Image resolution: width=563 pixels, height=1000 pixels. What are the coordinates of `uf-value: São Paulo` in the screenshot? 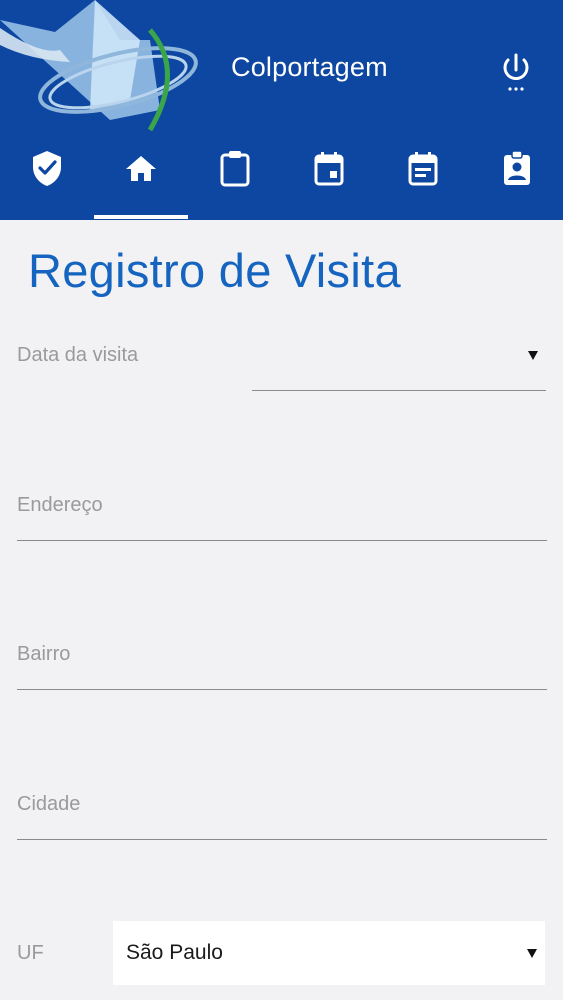 It's located at (174, 952).